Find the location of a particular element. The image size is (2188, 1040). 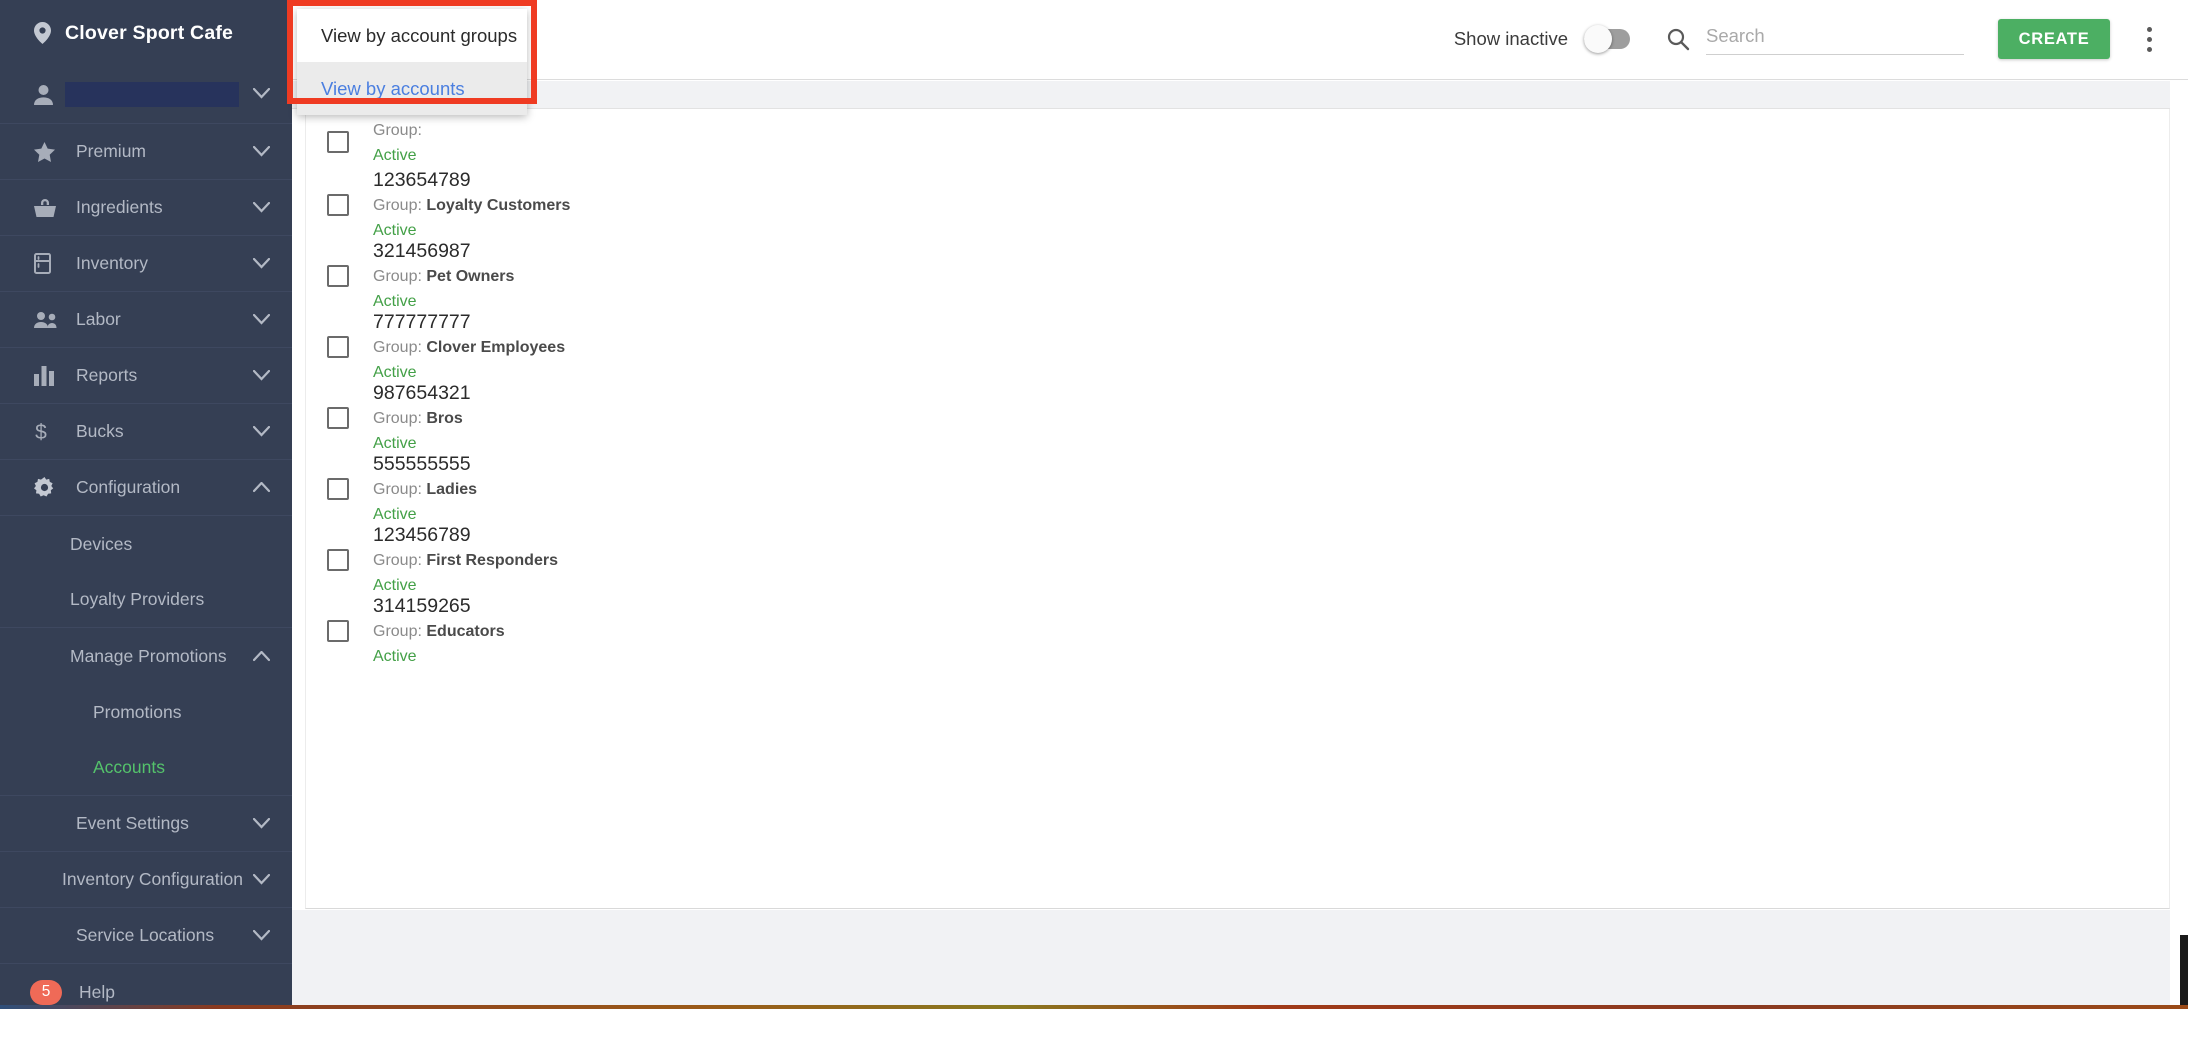

sidebar-subitem-label: Loyalty Providers is located at coordinates (137, 599).